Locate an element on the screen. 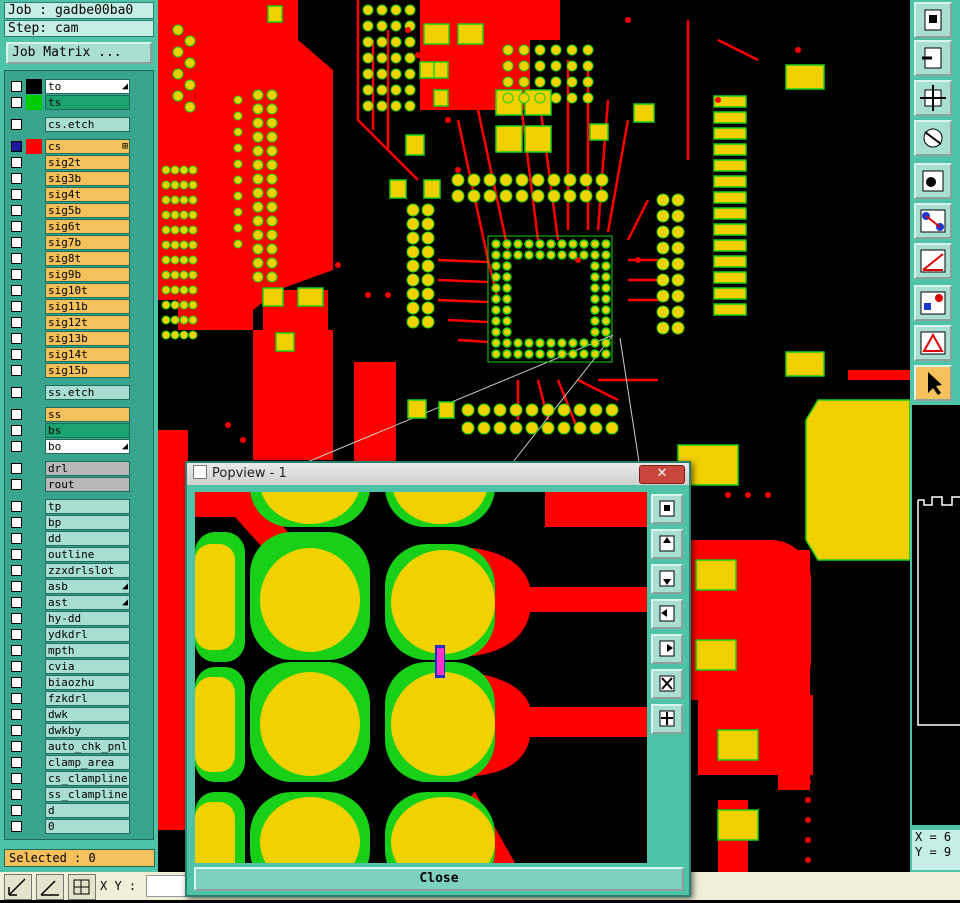 Image resolution: width=960 pixels, height=903 pixels. layer-name: cvia is located at coordinates (87, 666).